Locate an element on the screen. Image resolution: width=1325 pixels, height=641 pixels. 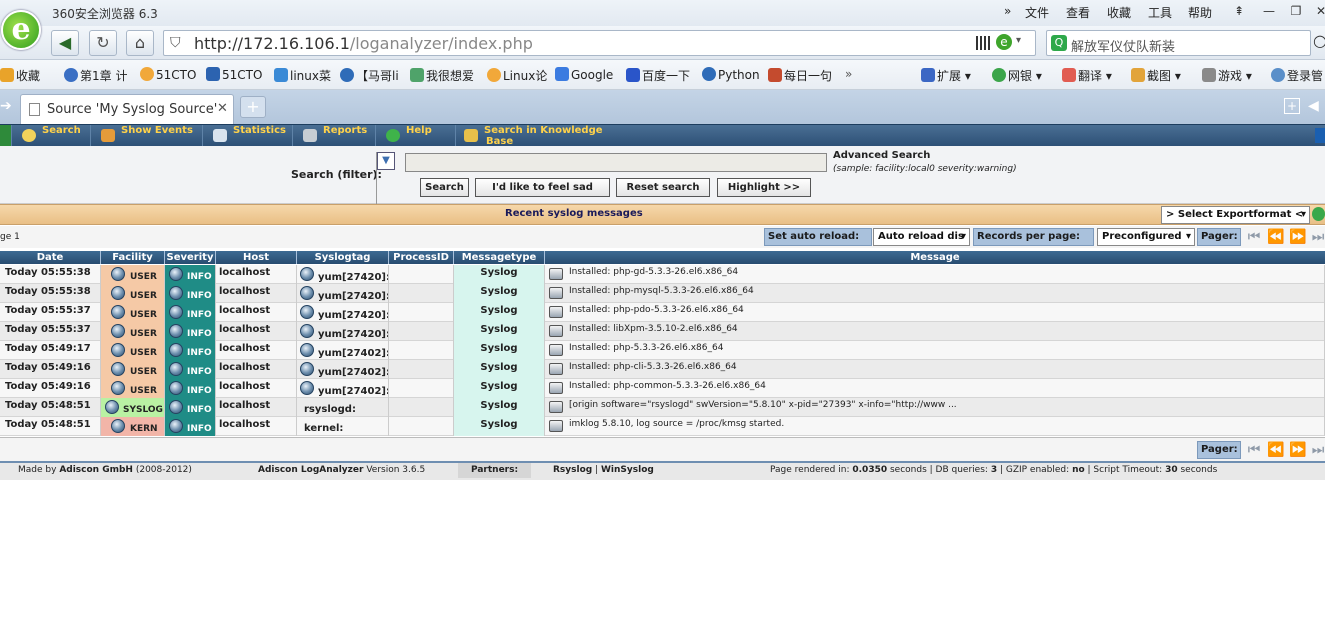
maximize-icon: ❐ is located at coordinates (1296, 11).